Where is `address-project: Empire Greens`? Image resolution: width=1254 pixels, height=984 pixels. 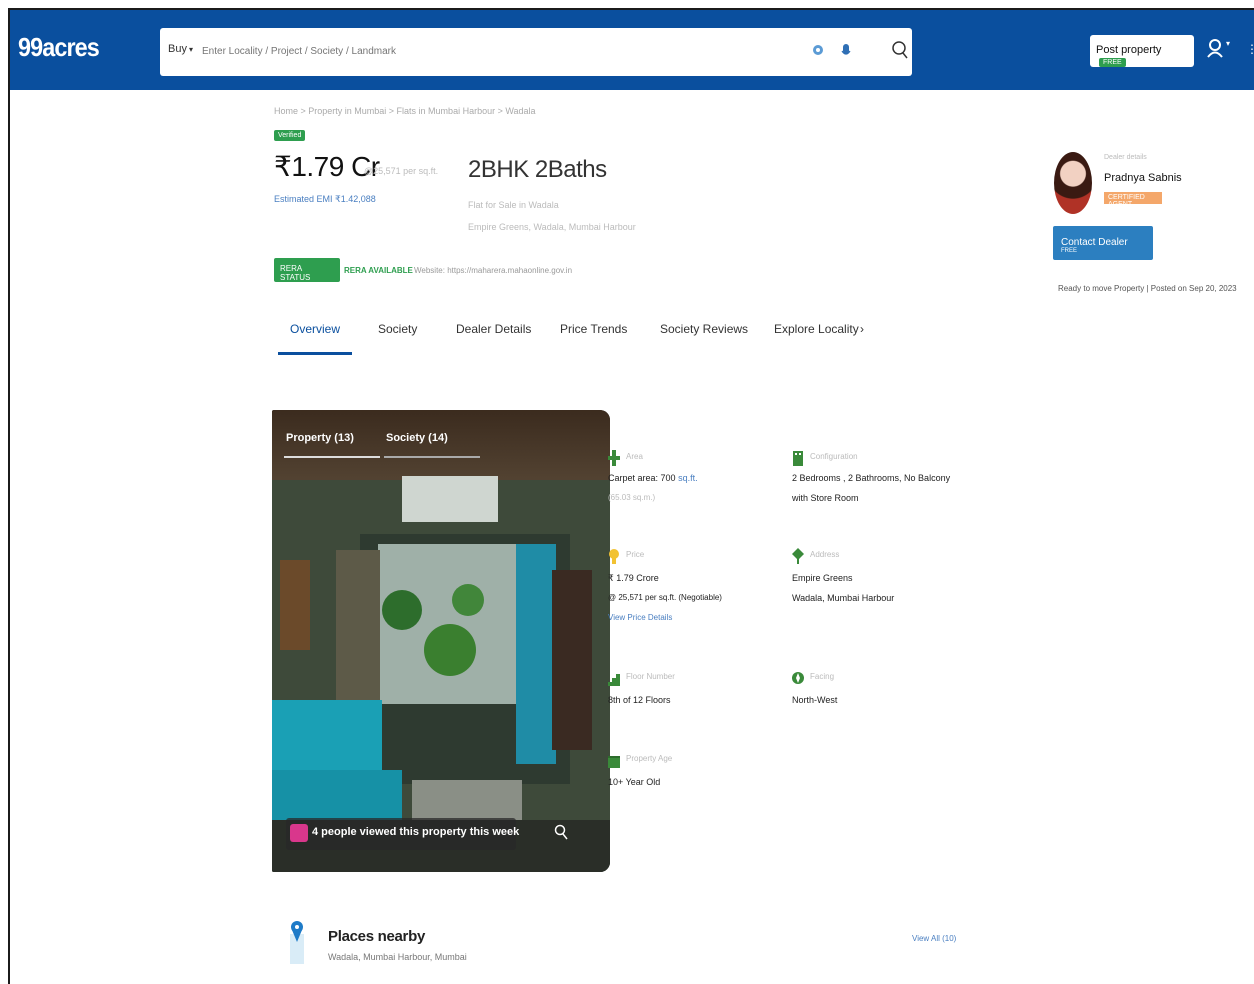 address-project: Empire Greens is located at coordinates (822, 578).